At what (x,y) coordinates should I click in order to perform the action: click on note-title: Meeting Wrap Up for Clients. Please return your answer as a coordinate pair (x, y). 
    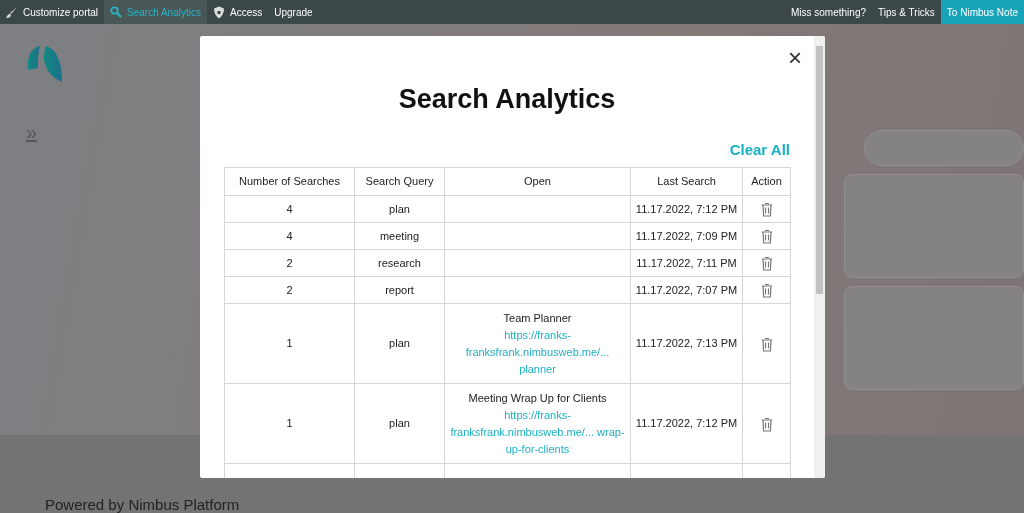
    Looking at the image, I should click on (537, 398).